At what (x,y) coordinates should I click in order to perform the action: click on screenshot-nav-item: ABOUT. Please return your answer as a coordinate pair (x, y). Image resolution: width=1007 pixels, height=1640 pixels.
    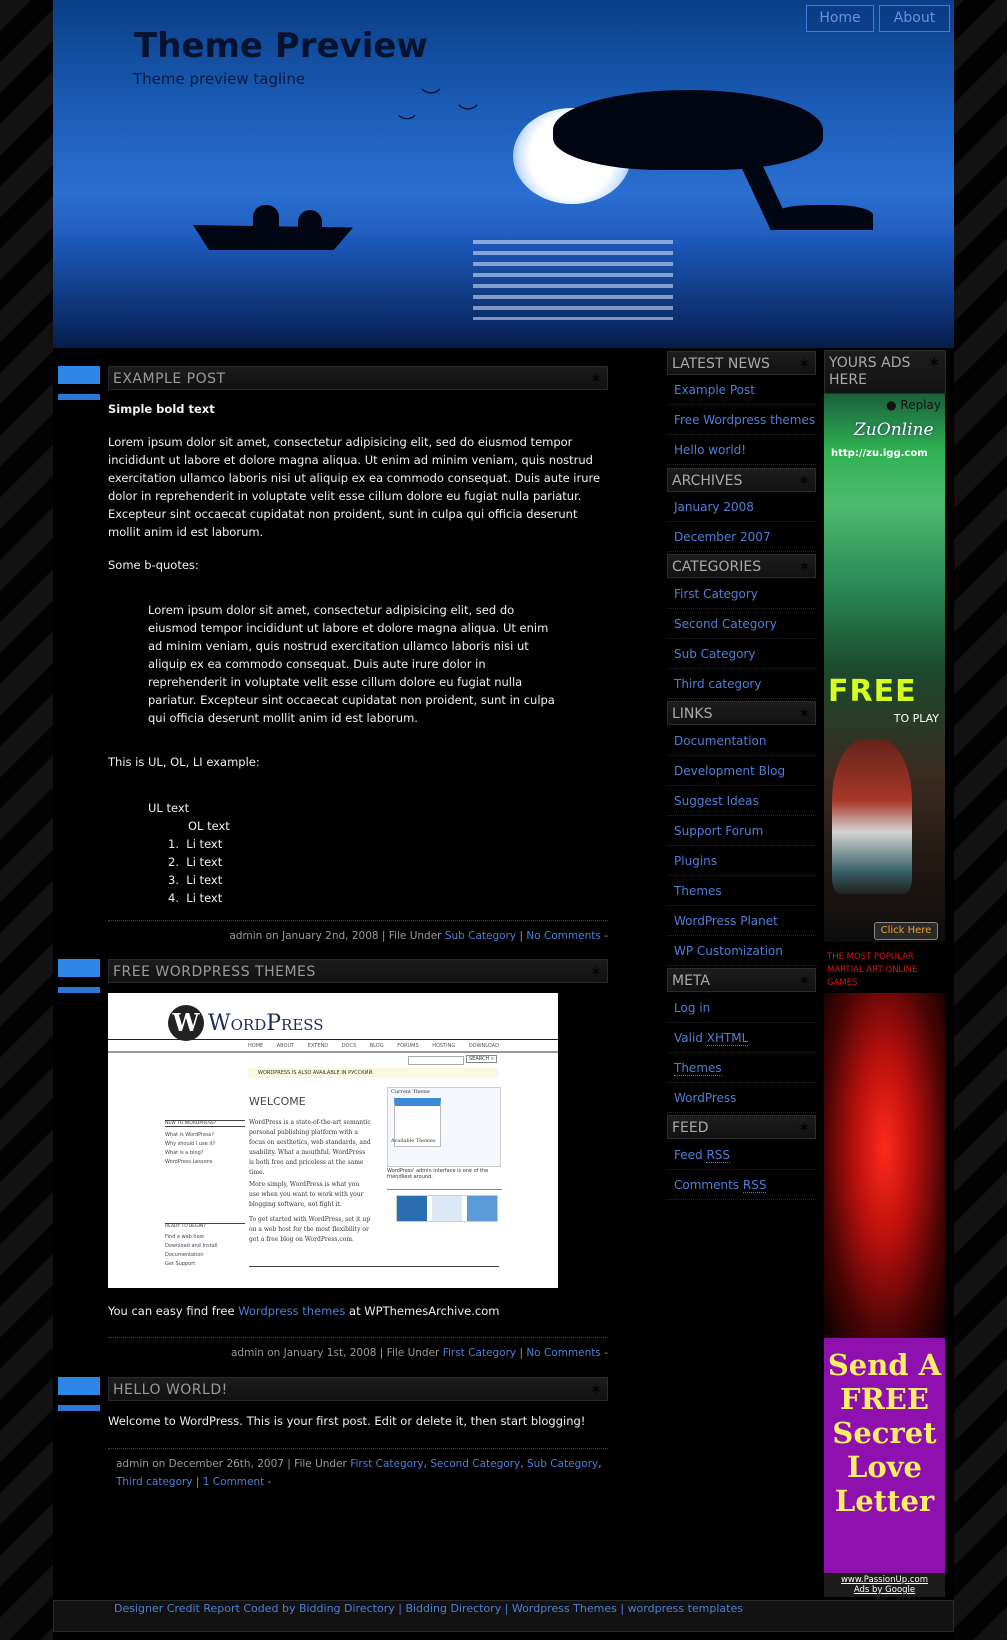
    Looking at the image, I should click on (285, 1046).